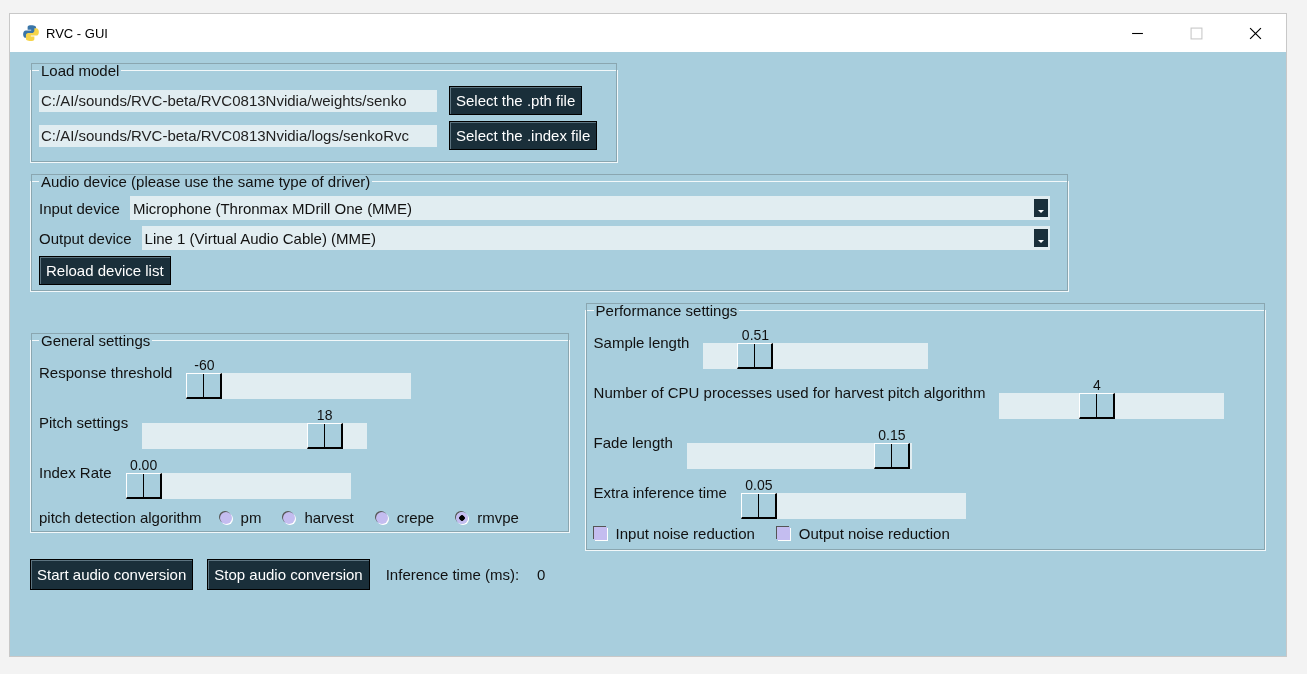  I want to click on python-logo-icon, so click(31, 33).